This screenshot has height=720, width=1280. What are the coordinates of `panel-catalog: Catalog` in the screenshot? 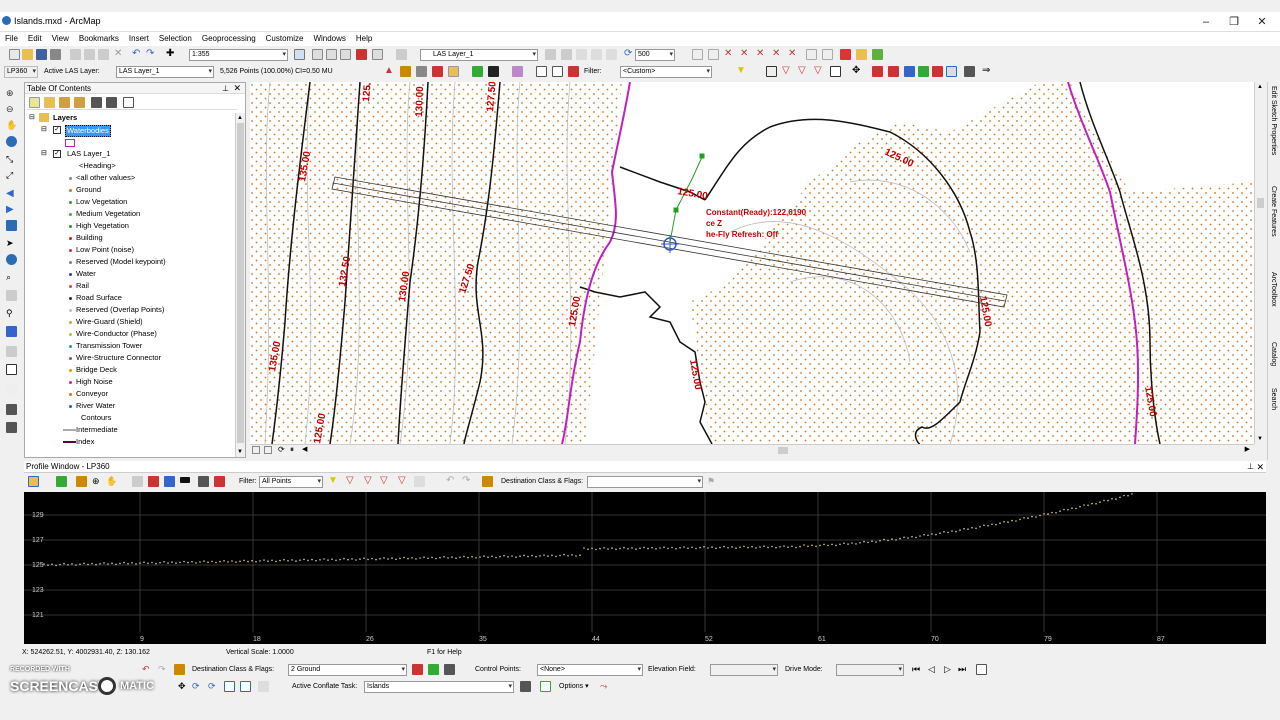 It's located at (1273, 354).